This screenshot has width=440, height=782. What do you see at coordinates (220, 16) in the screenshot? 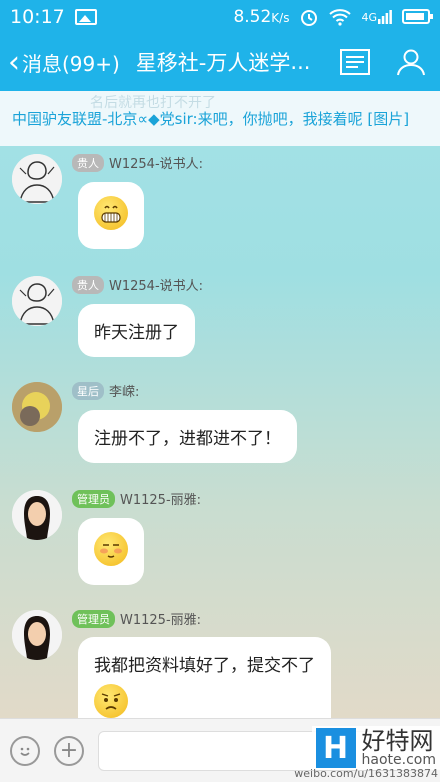
I see `status-bar: 10:17 8.52K/s 4G` at bounding box center [220, 16].